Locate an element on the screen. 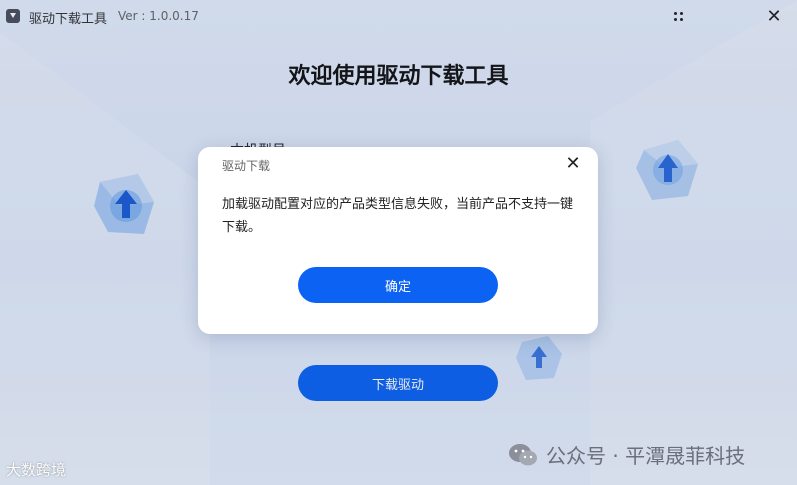  watermark-left-text: 大数跨境 is located at coordinates (36, 470).